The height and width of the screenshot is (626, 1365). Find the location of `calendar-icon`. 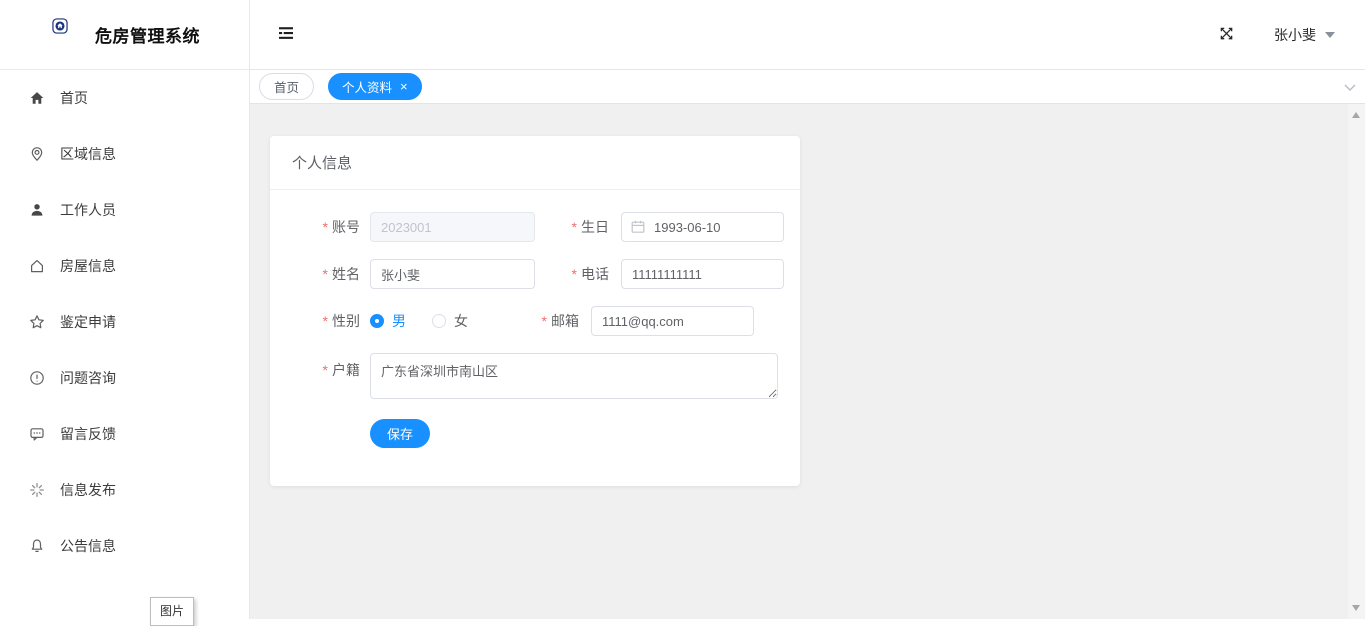

calendar-icon is located at coordinates (638, 227).